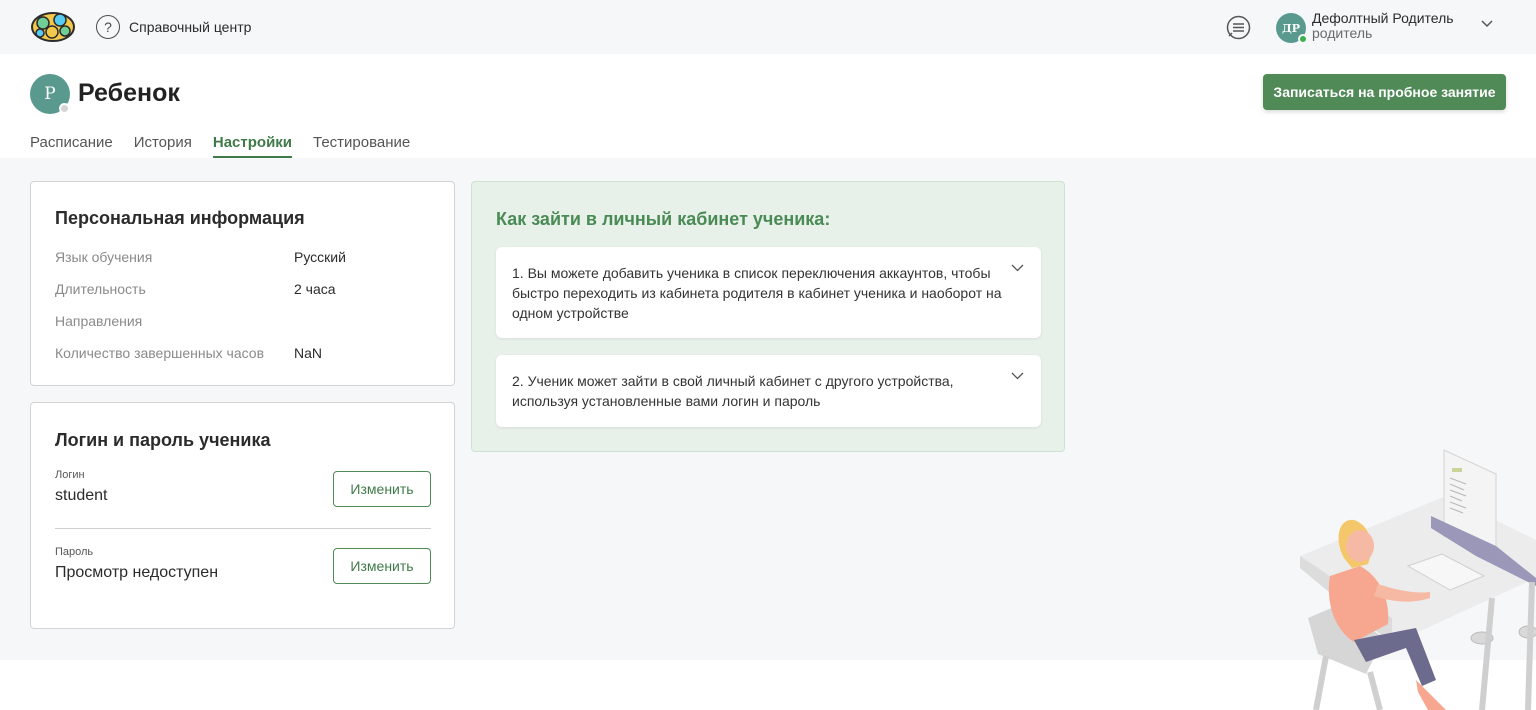 The width and height of the screenshot is (1536, 710). What do you see at coordinates (1384, 92) in the screenshot?
I see `trial-lesson-button: Записаться на пробное занятие` at bounding box center [1384, 92].